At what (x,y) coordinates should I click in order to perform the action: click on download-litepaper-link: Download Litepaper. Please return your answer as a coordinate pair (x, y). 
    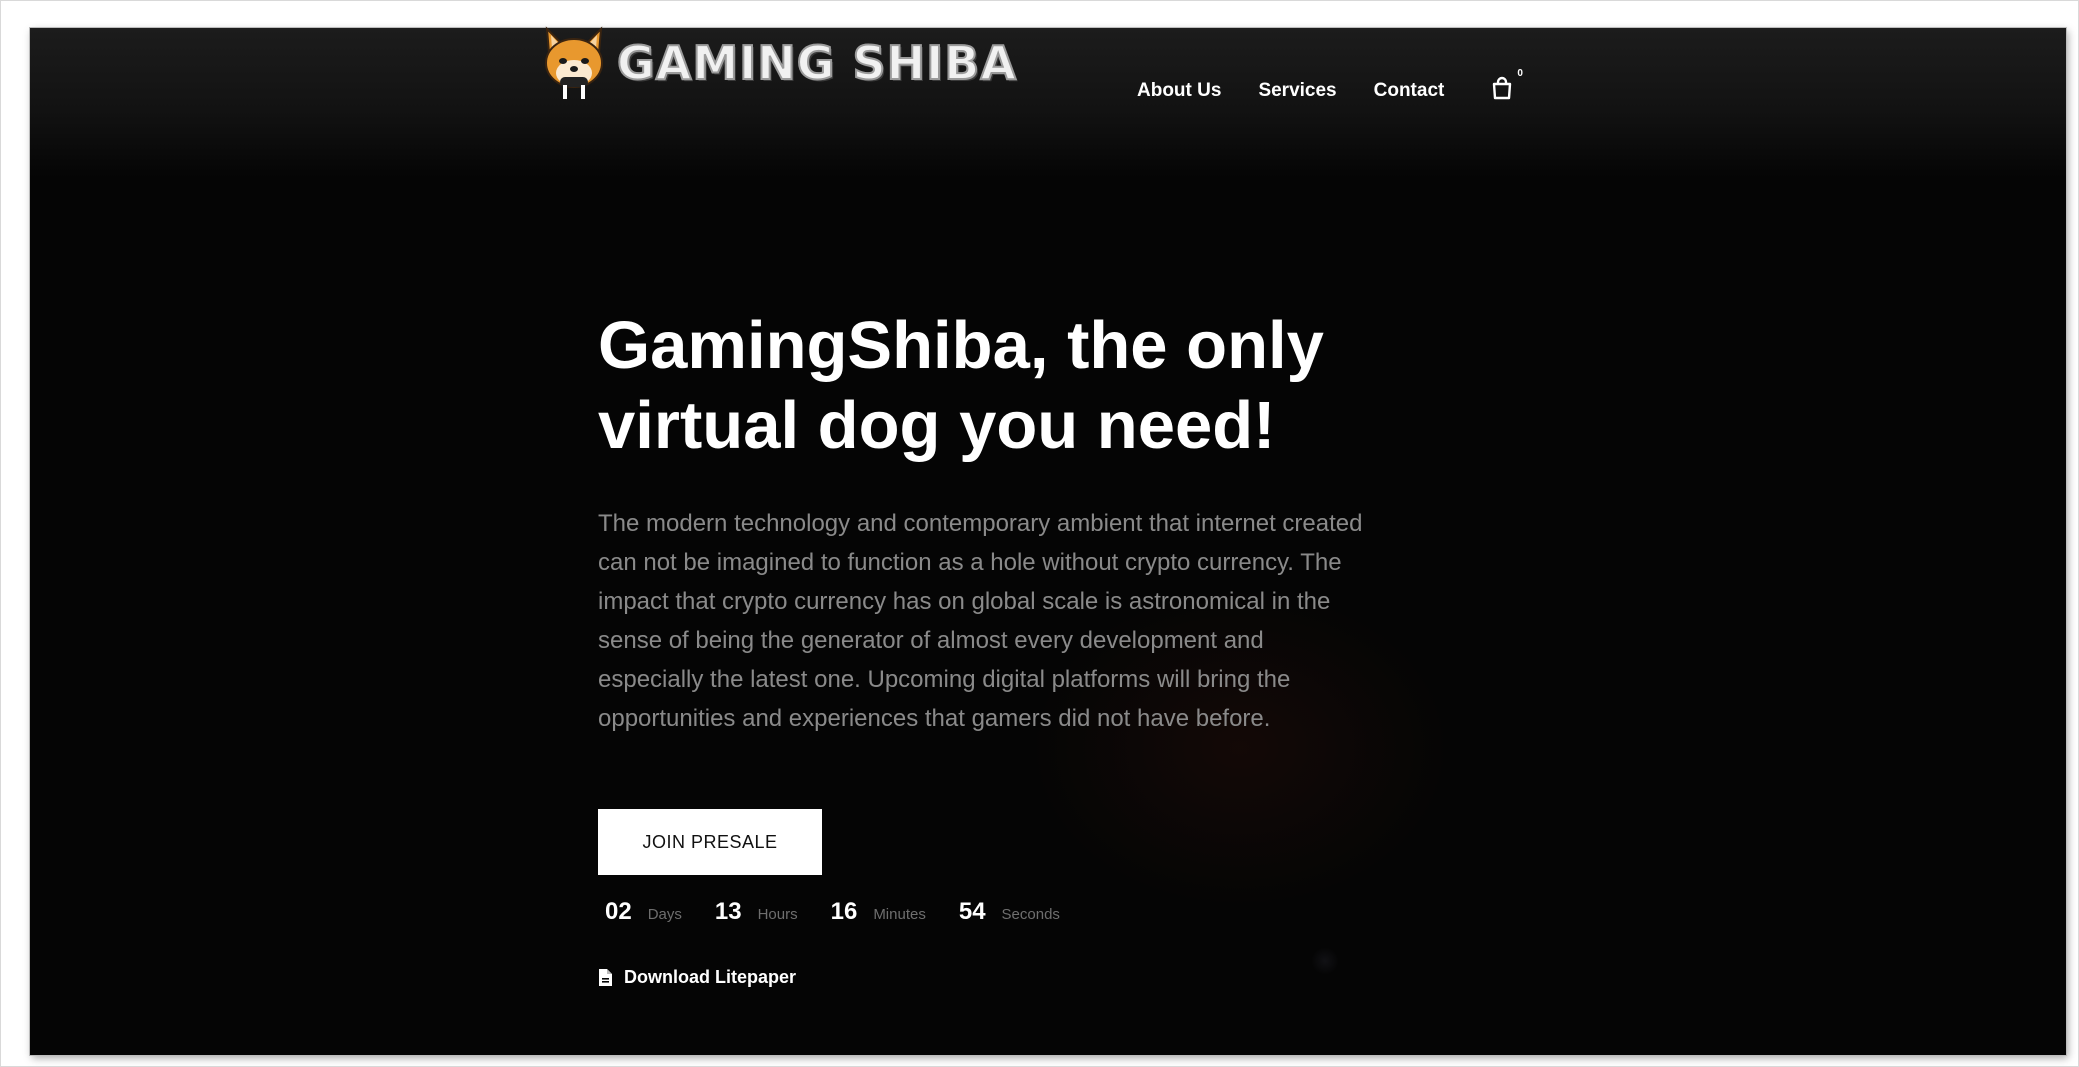
    Looking at the image, I should click on (697, 977).